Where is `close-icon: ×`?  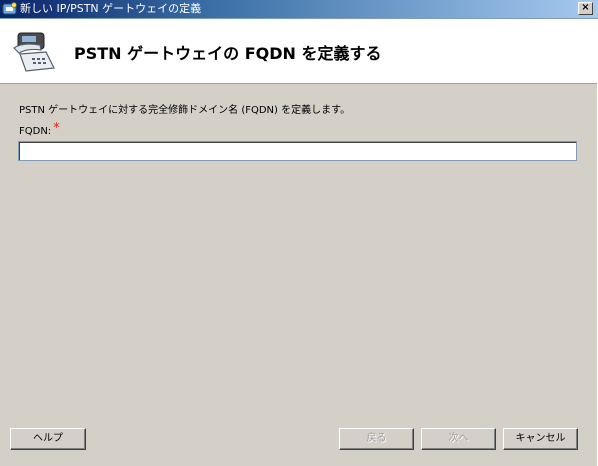 close-icon: × is located at coordinates (585, 7).